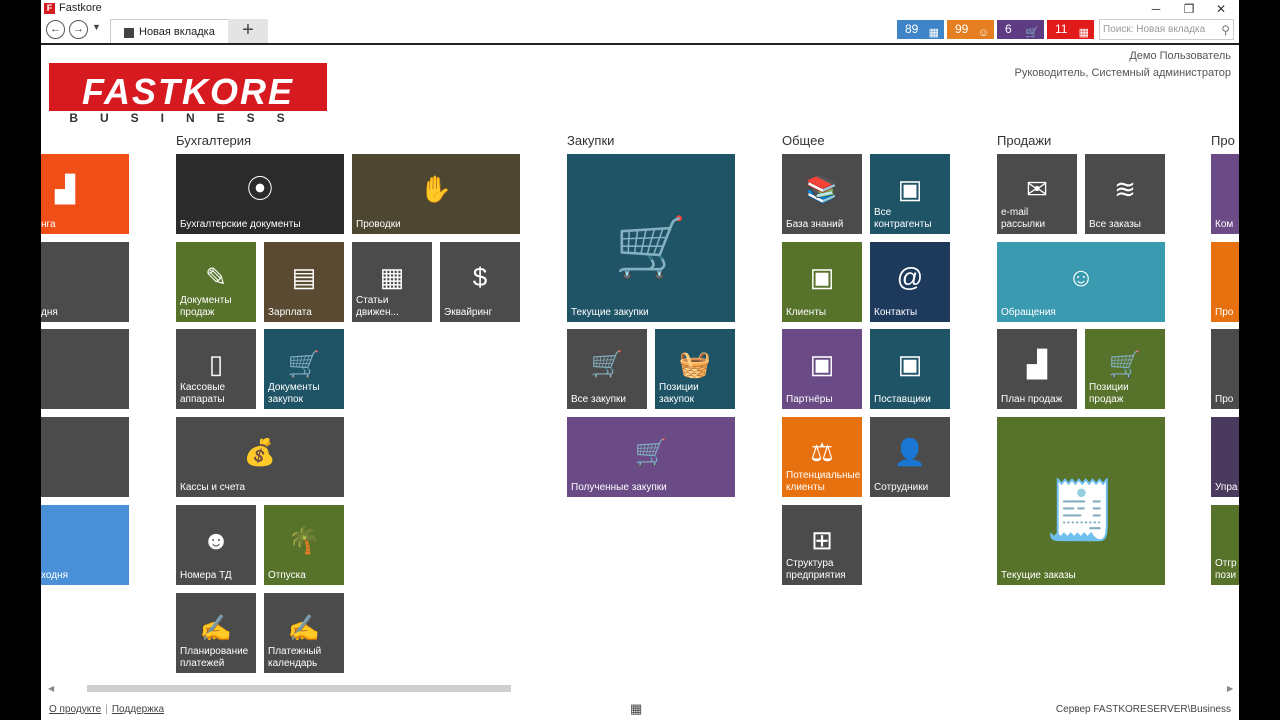  What do you see at coordinates (822, 369) in the screenshot?
I see `tile-partners: ▣ Партнёры` at bounding box center [822, 369].